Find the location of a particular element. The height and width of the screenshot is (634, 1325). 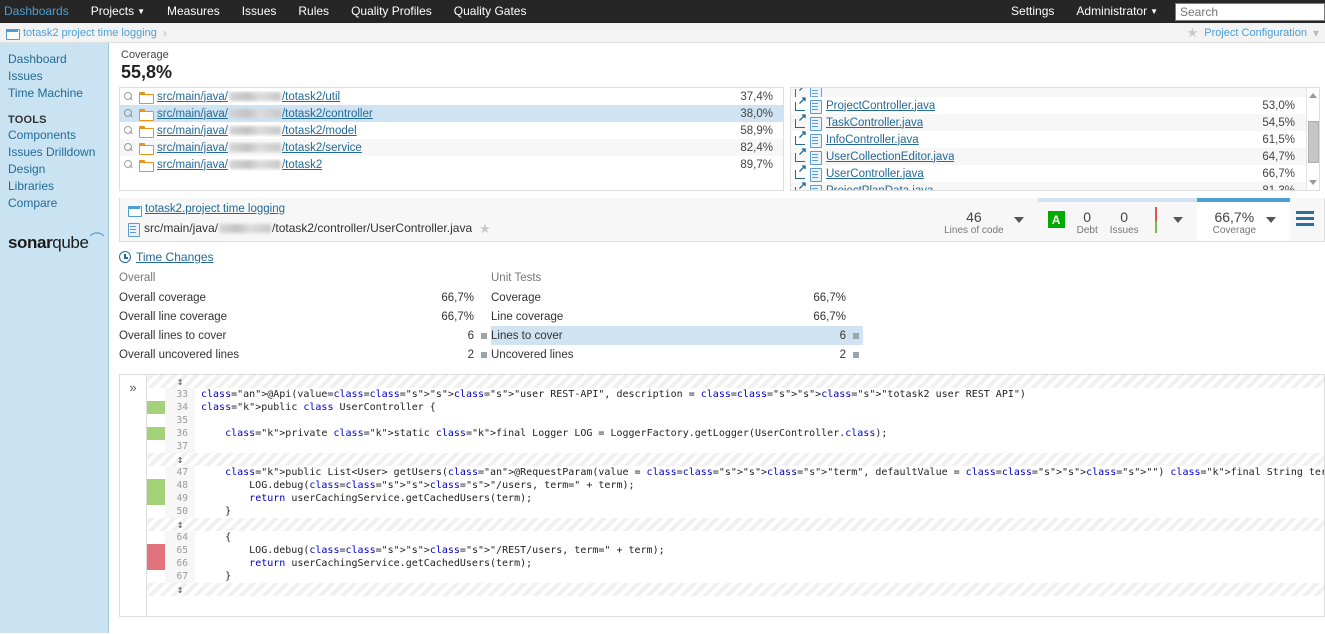

measure-row: Lines to cover 6 is located at coordinates (677, 335).